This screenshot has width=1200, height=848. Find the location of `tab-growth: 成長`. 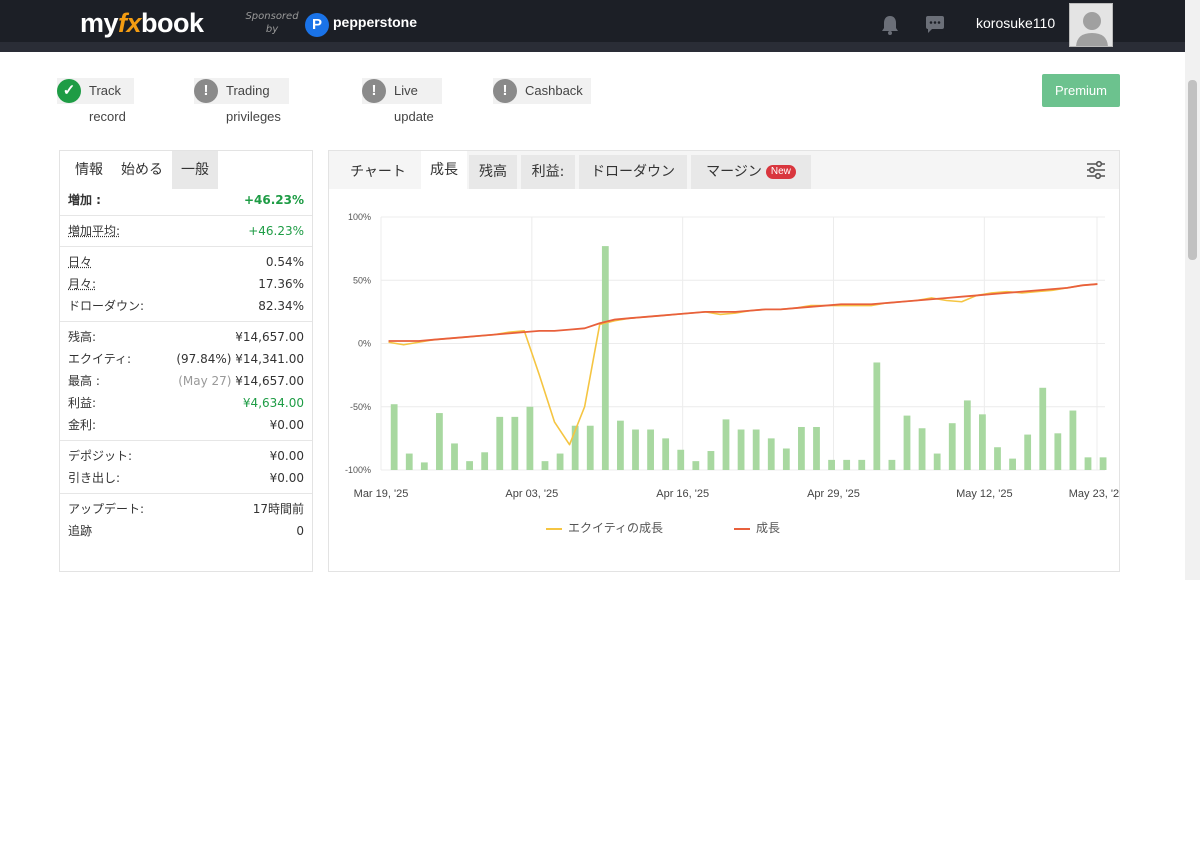

tab-growth: 成長 is located at coordinates (444, 170).